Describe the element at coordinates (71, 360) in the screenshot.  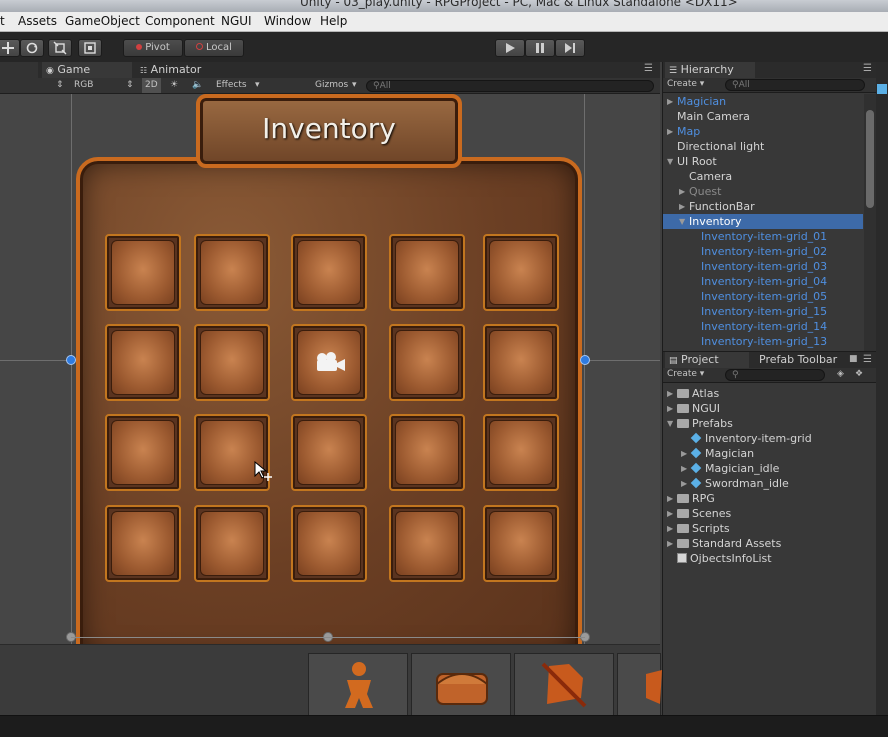
I see `handle-left` at that location.